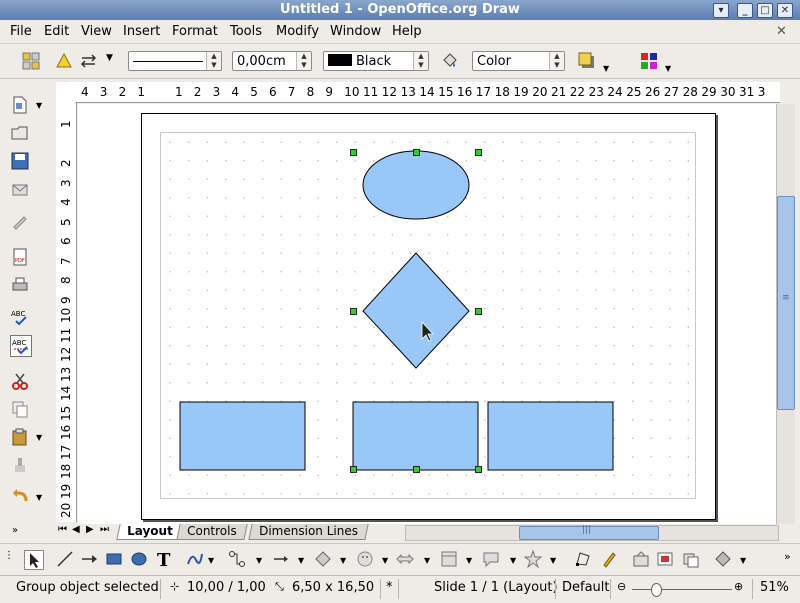 The image size is (800, 603). I want to click on line-properties-icon, so click(64, 61).